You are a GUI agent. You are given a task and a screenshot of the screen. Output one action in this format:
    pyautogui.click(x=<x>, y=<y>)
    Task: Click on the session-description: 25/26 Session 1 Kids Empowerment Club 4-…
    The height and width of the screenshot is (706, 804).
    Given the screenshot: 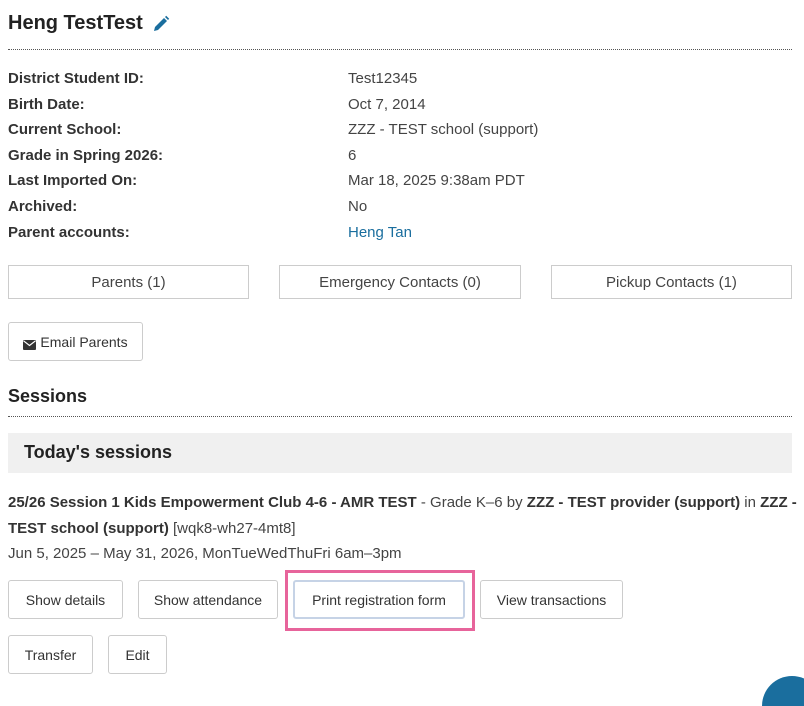 What is the action you would take?
    pyautogui.click(x=403, y=528)
    